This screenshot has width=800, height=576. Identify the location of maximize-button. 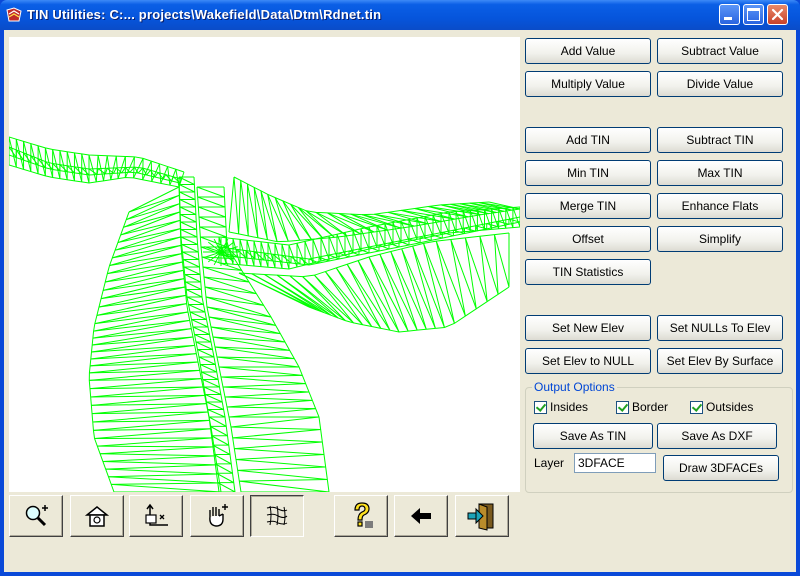
(753, 14).